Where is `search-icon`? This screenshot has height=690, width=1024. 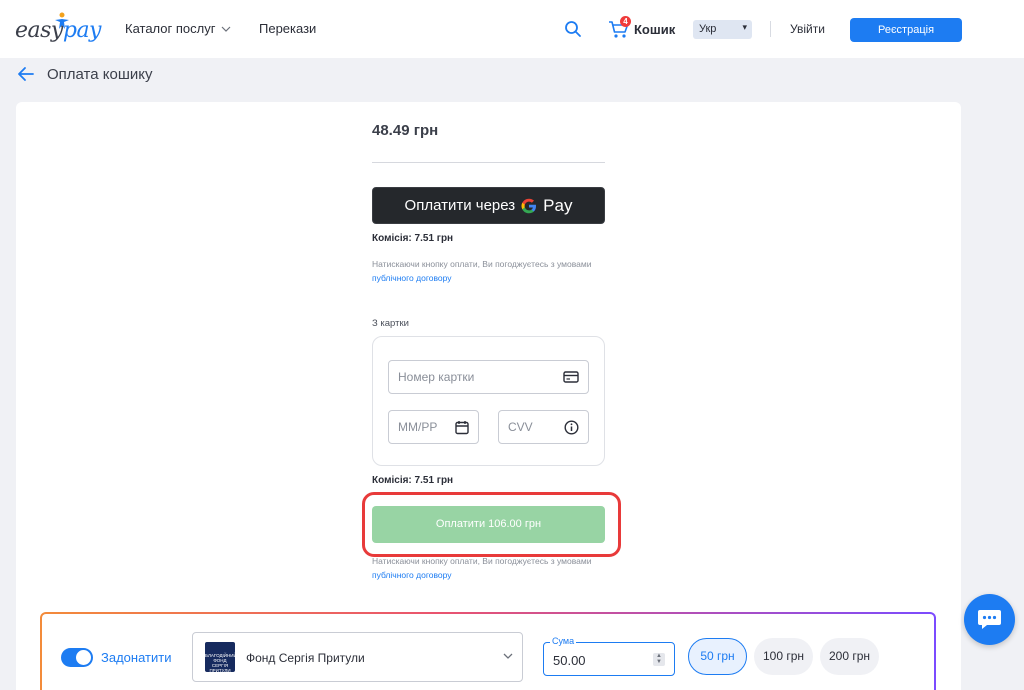 search-icon is located at coordinates (573, 29).